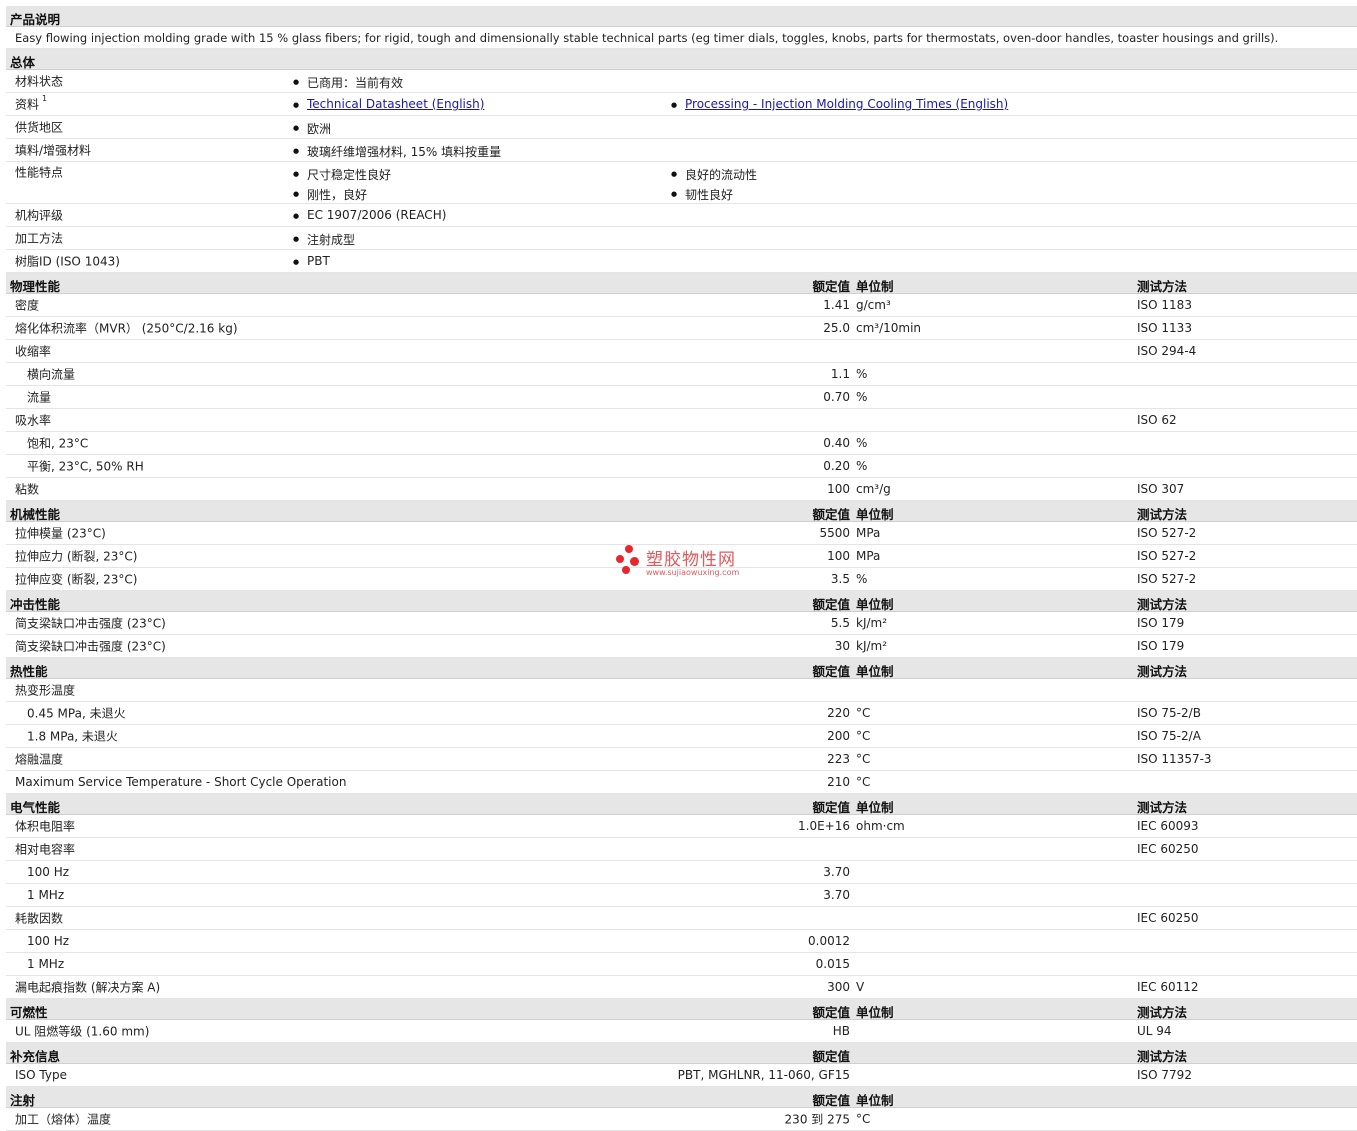  Describe the element at coordinates (90, 623) in the screenshot. I see `property-label: 简支梁缺口冲击强度 (23°C)` at that location.